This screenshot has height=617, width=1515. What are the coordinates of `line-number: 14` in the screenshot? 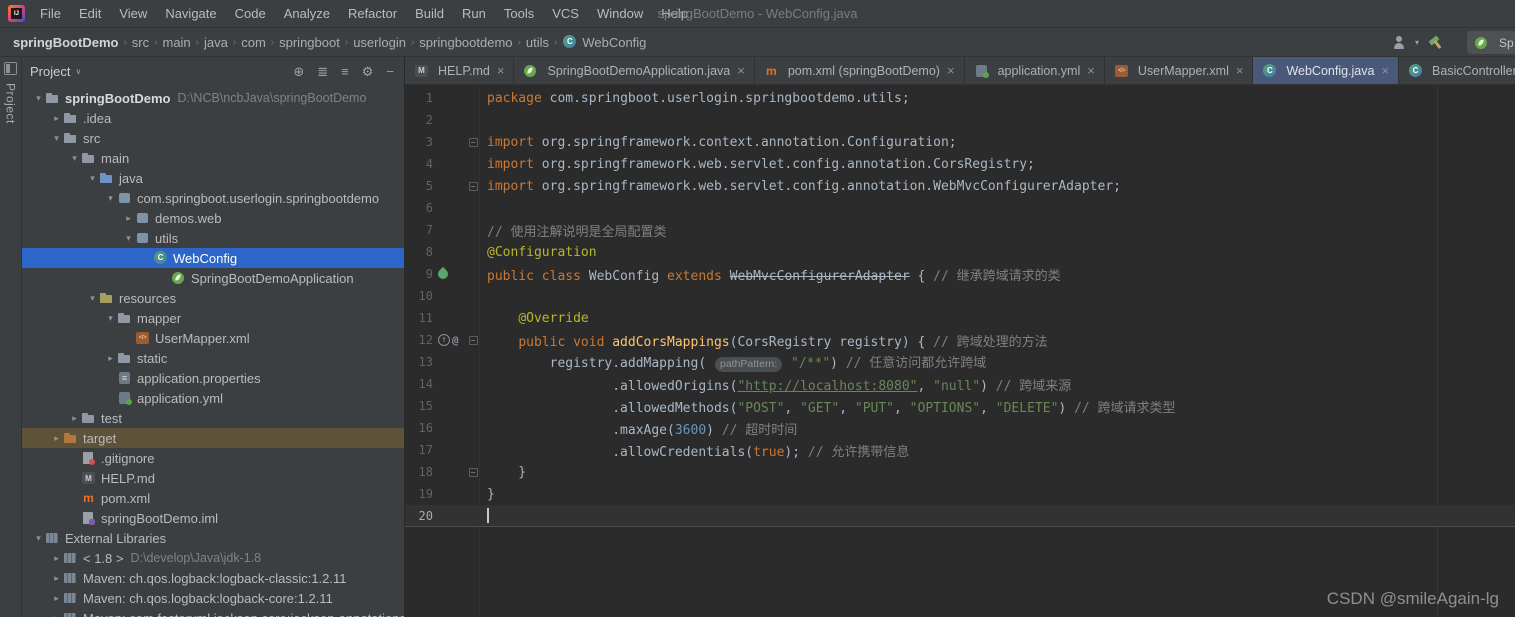 It's located at (420, 384).